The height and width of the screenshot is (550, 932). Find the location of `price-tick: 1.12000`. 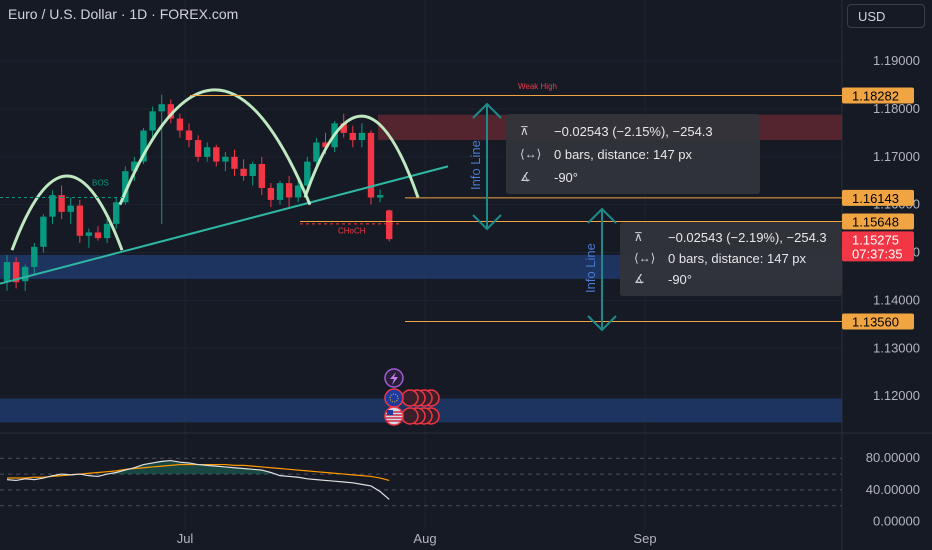

price-tick: 1.12000 is located at coordinates (896, 395).